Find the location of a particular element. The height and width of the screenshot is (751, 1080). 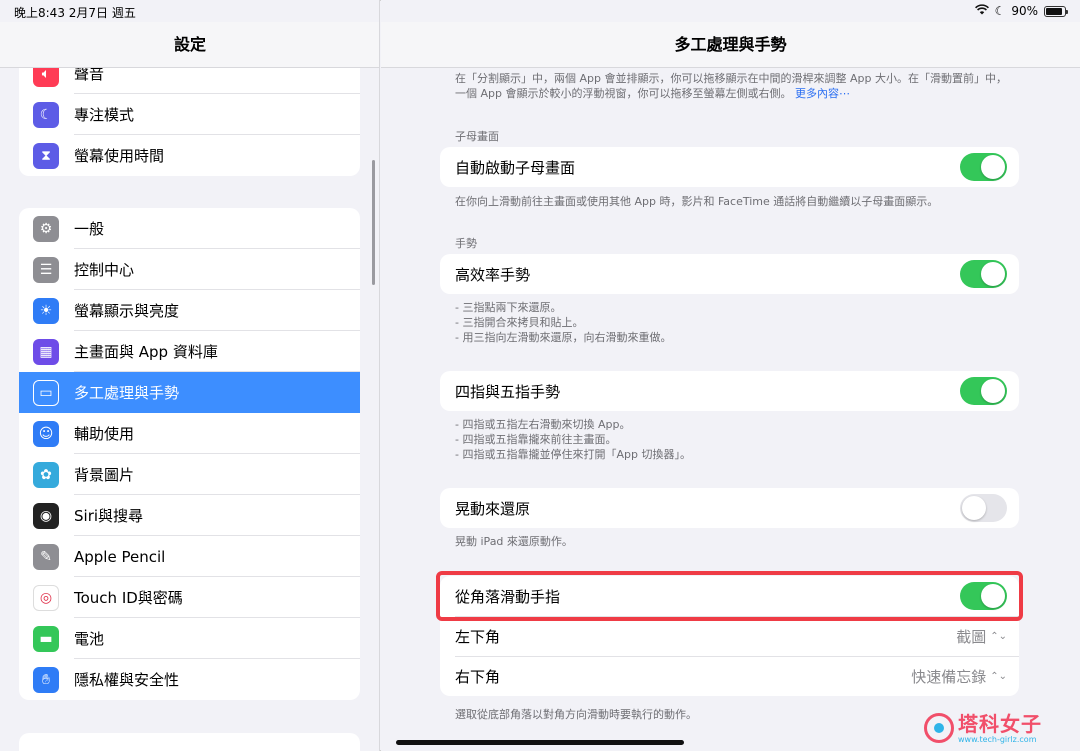

sidebar-item-flower: ✿ 背景圖片 is located at coordinates (189, 474).